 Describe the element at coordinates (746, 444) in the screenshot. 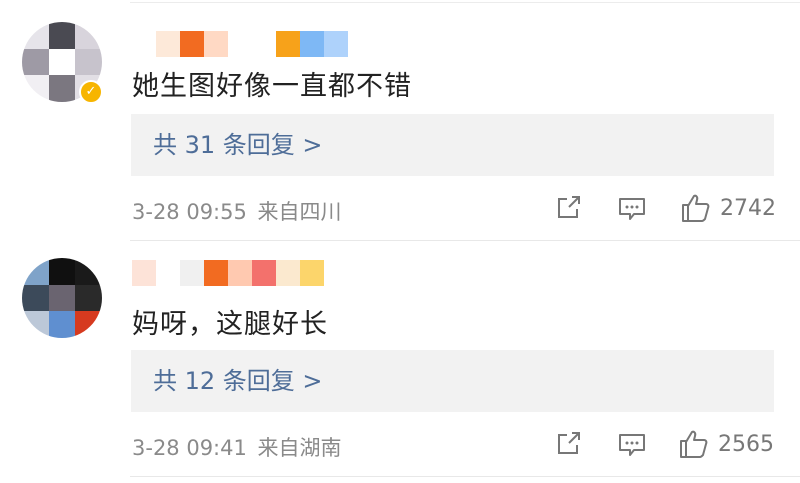

I see `like-count: 2565` at that location.